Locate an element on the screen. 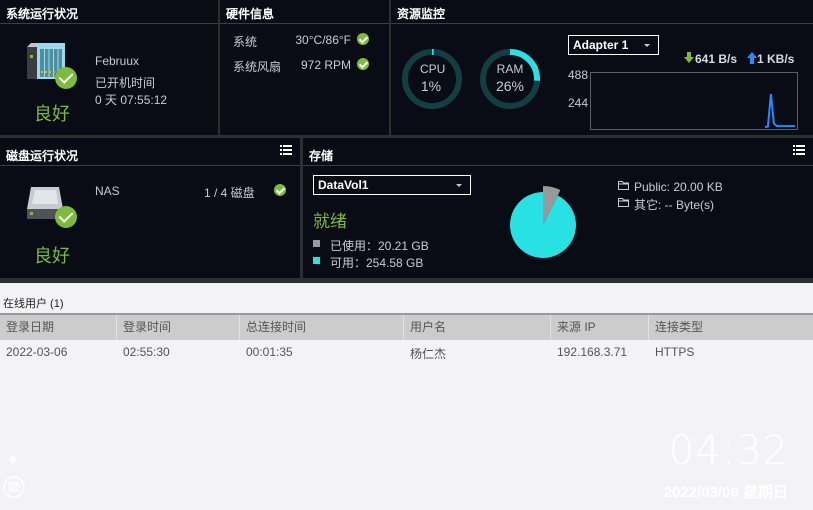 The height and width of the screenshot is (510, 813). column-header: 连接类型 is located at coordinates (731, 327).